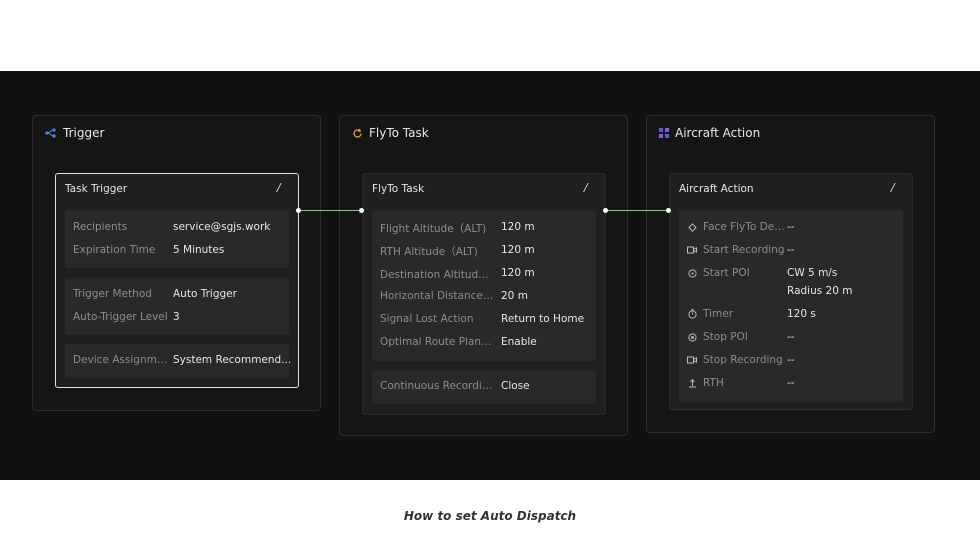 The height and width of the screenshot is (551, 980). Describe the element at coordinates (398, 189) in the screenshot. I see `card-title: FlyTo Task` at that location.